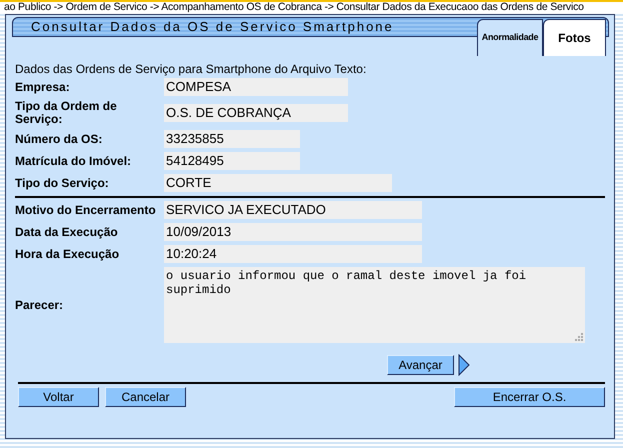 The height and width of the screenshot is (448, 623). I want to click on value-field: CORTE, so click(278, 183).